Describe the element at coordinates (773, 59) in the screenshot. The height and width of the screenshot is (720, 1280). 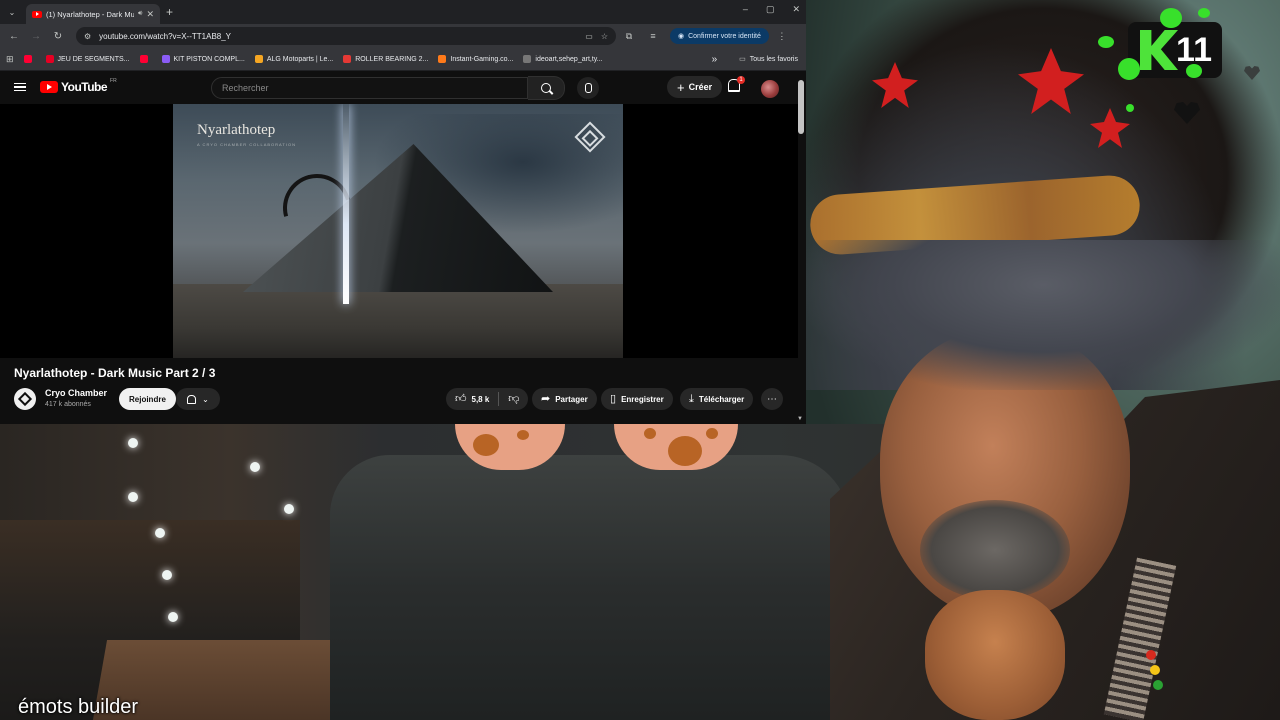
I see `all-bookmarks-label: Tous les favoris` at that location.